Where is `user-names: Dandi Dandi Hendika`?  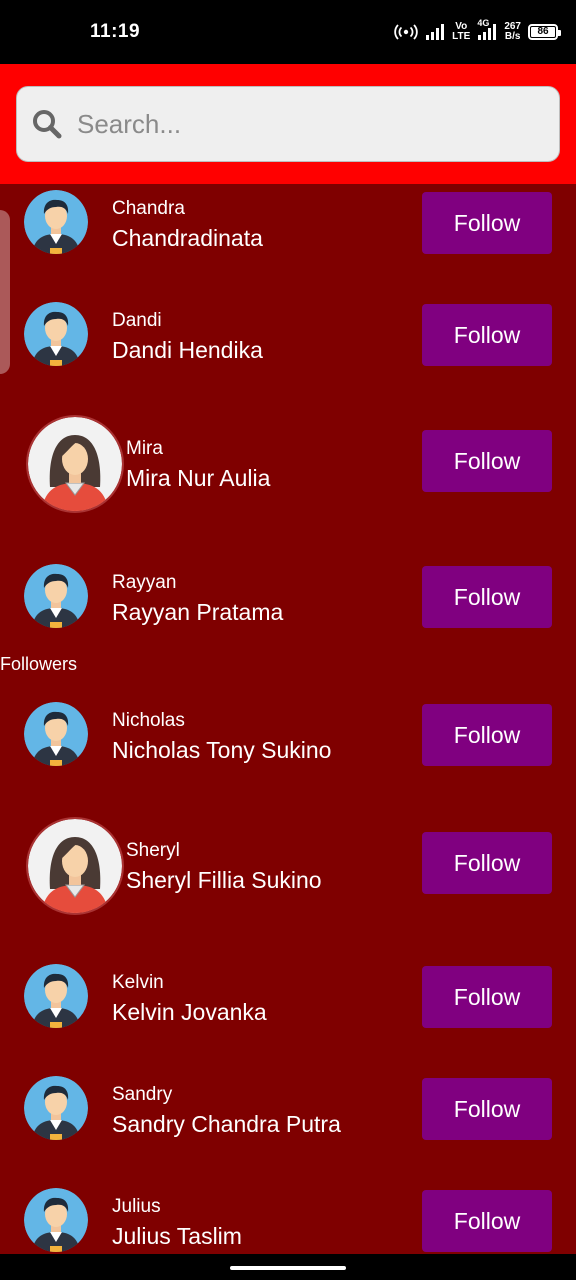 user-names: Dandi Dandi Hendika is located at coordinates (187, 337).